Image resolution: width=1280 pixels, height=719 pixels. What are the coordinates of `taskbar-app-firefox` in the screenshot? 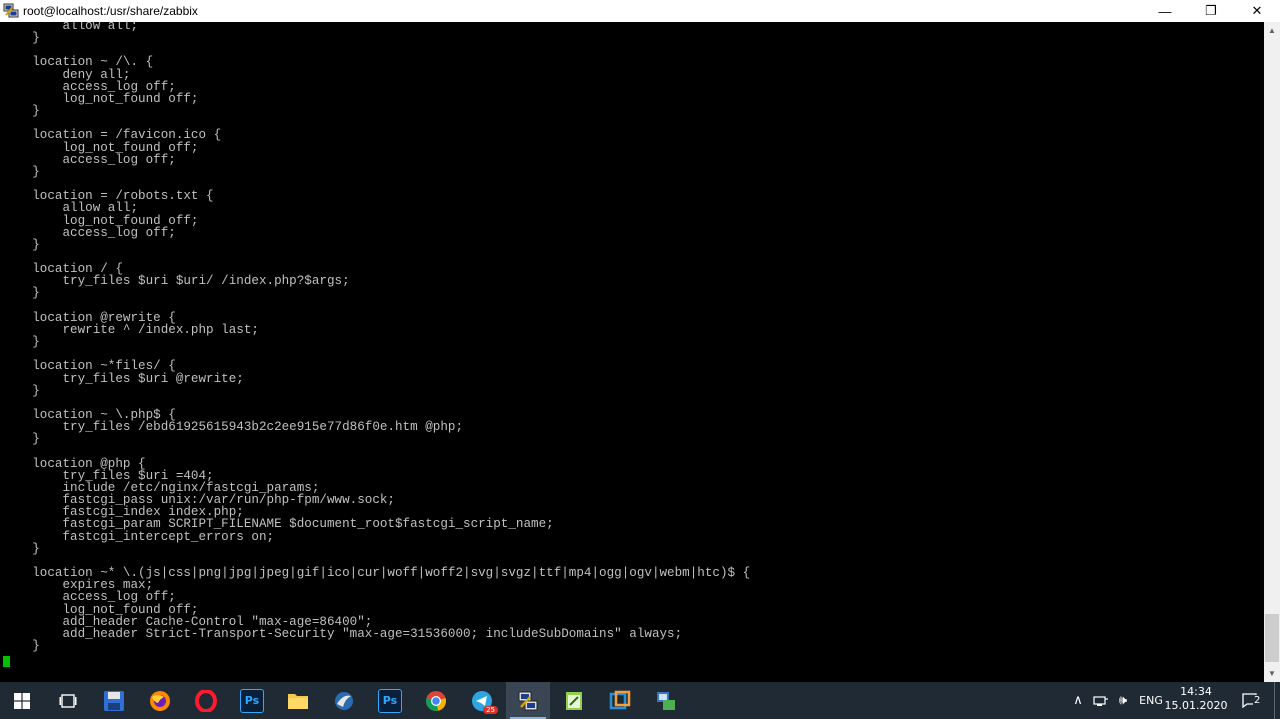 It's located at (160, 700).